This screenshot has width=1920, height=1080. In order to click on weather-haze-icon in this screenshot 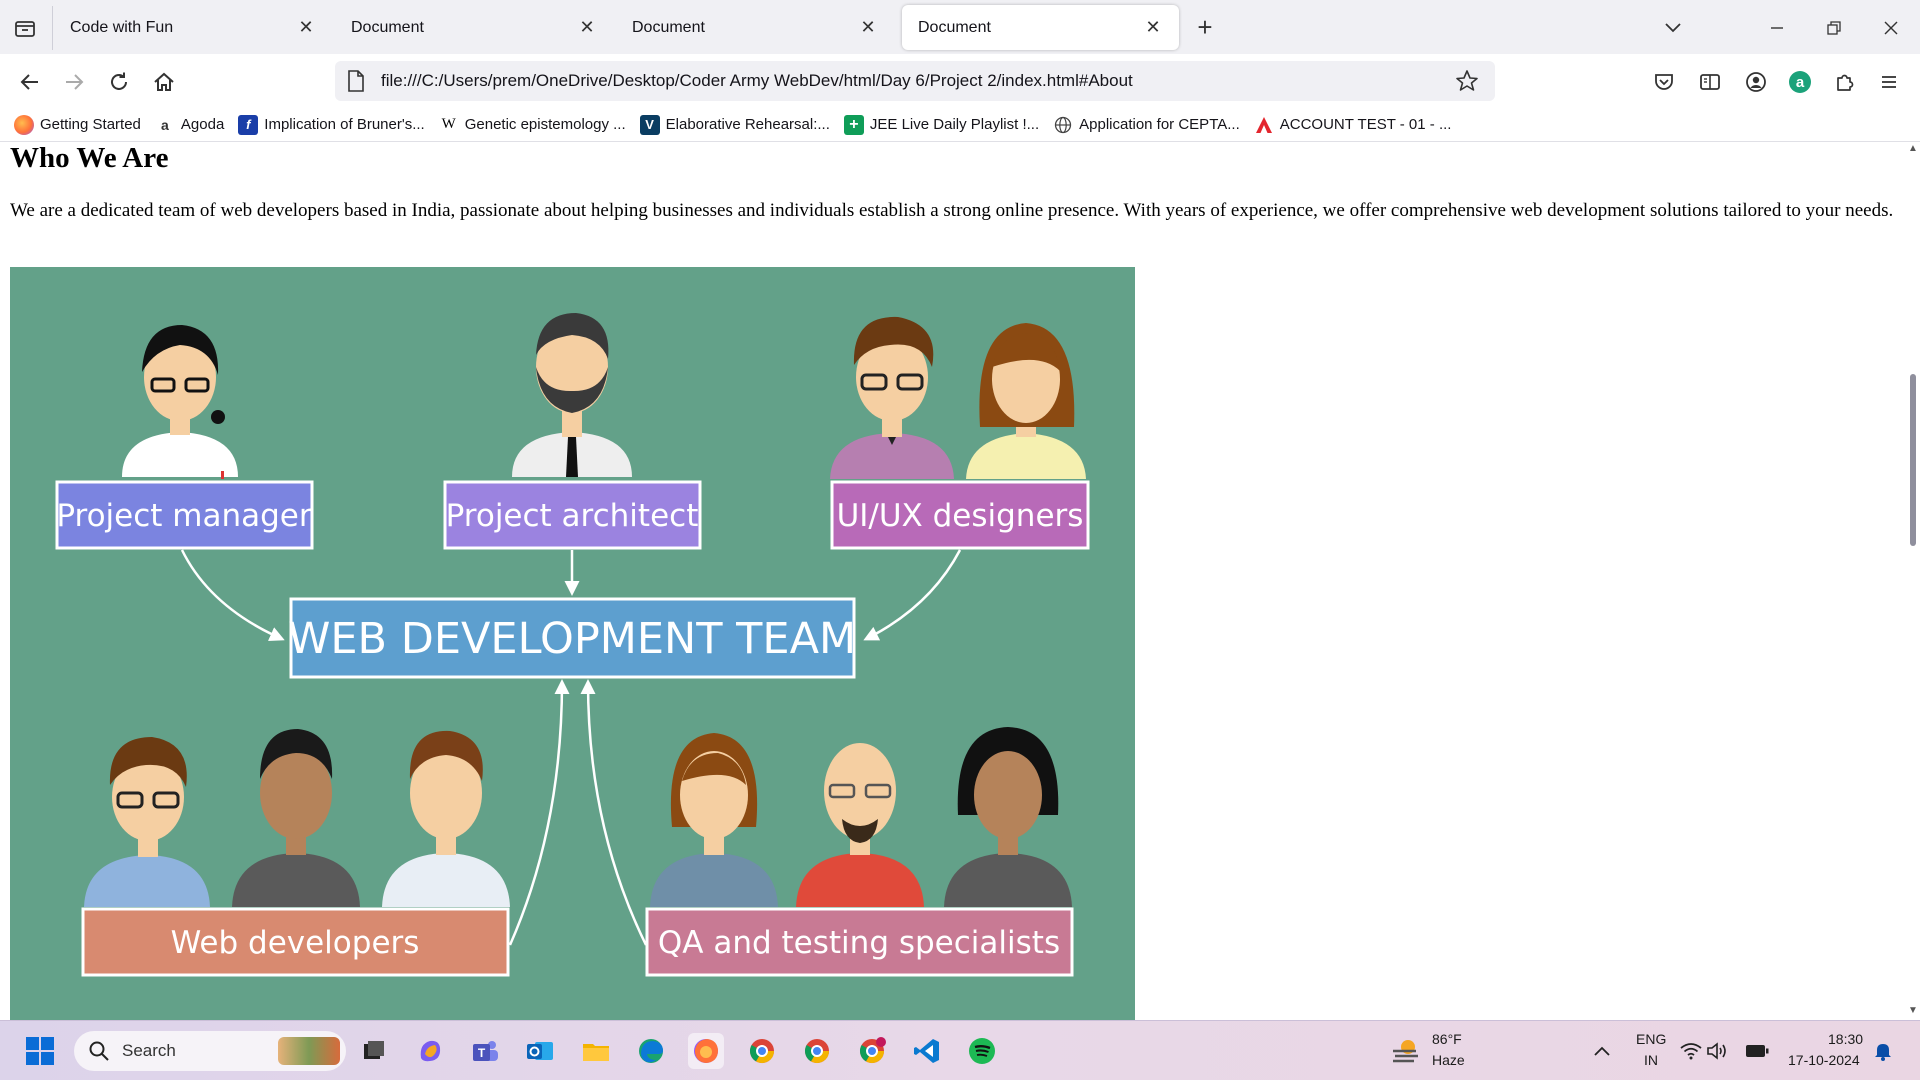, I will do `click(1406, 1051)`.